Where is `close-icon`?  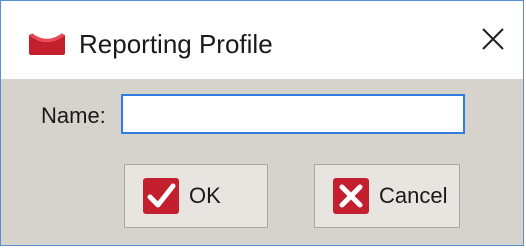 close-icon is located at coordinates (493, 41).